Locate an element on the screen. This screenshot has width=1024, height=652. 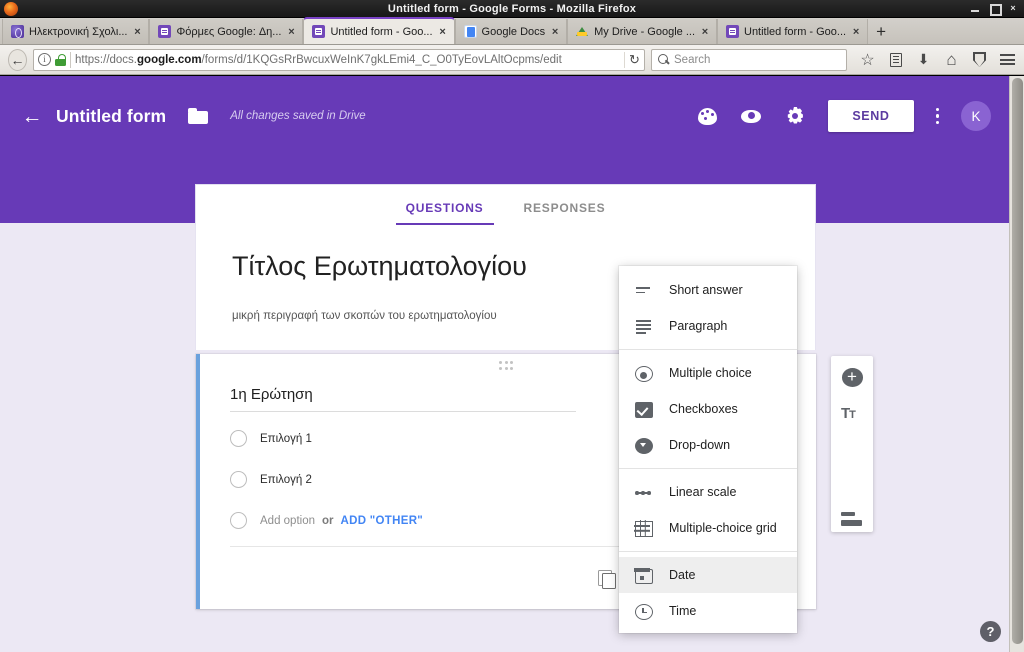
scrollbar-thumb is located at coordinates (1017, 361).